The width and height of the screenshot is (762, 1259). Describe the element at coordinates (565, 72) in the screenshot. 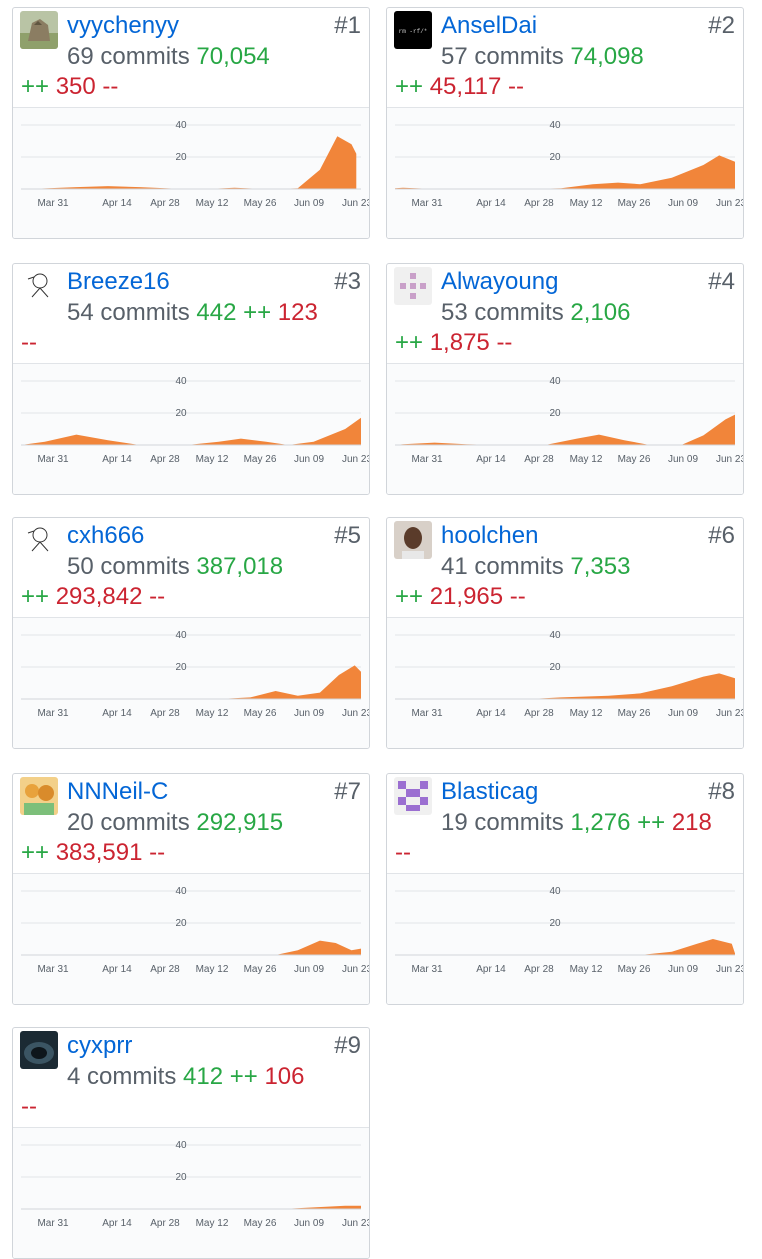

I see `contributor-stats: 57 commits 74,098 ++ 45,117 --` at that location.